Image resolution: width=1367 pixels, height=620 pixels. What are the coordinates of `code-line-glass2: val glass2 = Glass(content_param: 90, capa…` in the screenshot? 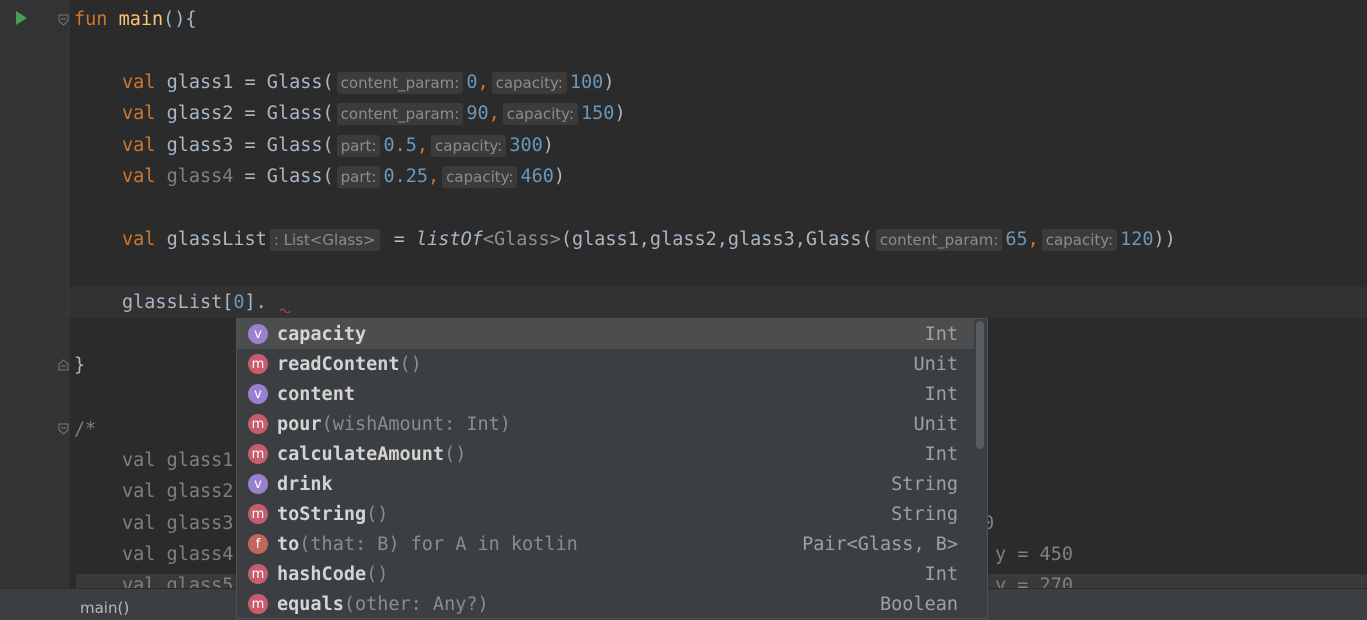 It's located at (374, 114).